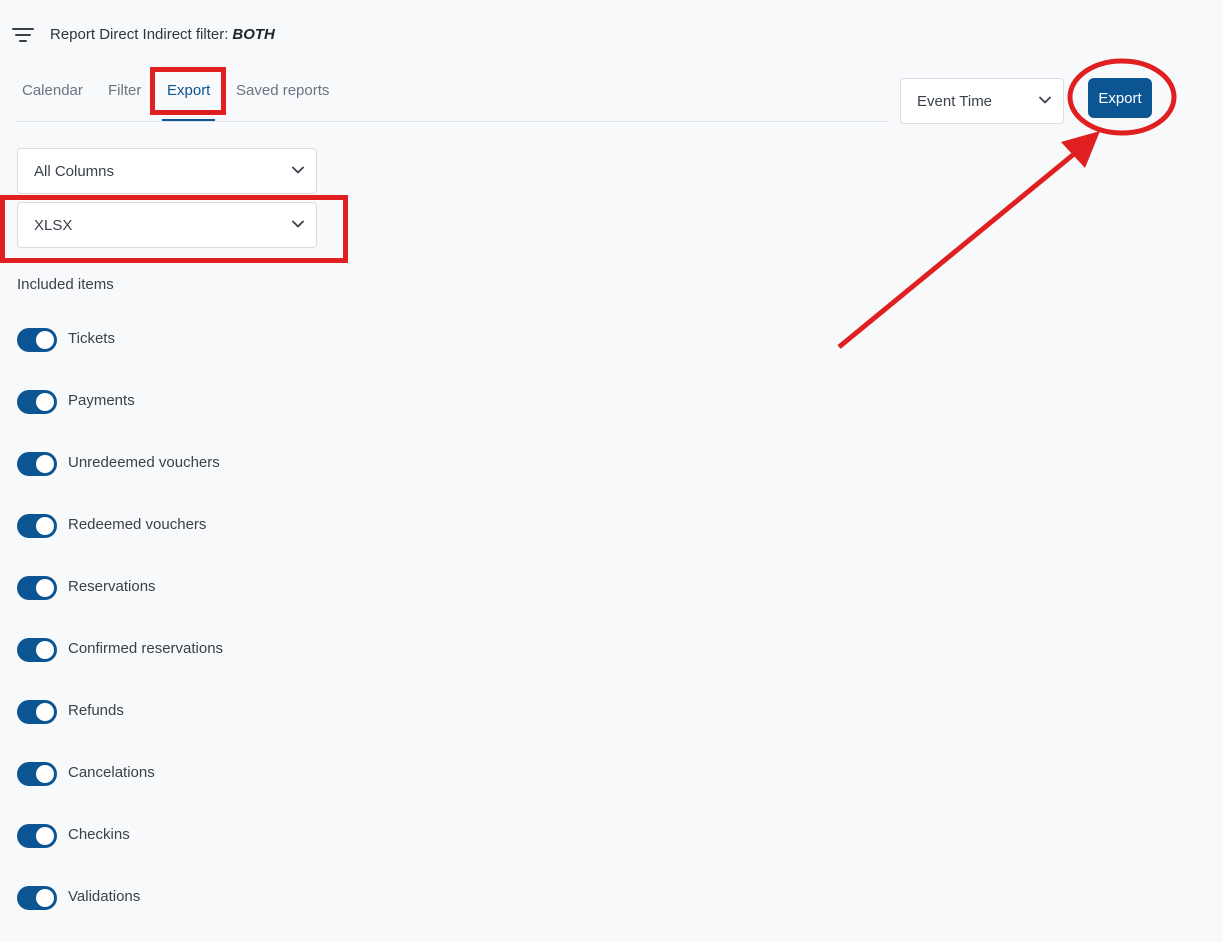  Describe the element at coordinates (65, 284) in the screenshot. I see `included-items-label: Included items` at that location.